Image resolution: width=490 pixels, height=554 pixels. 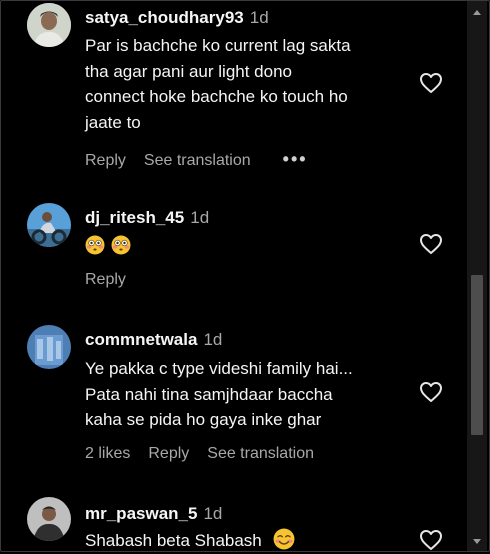 I want to click on comment-header: dj_ritesh_45 1d, so click(x=147, y=218).